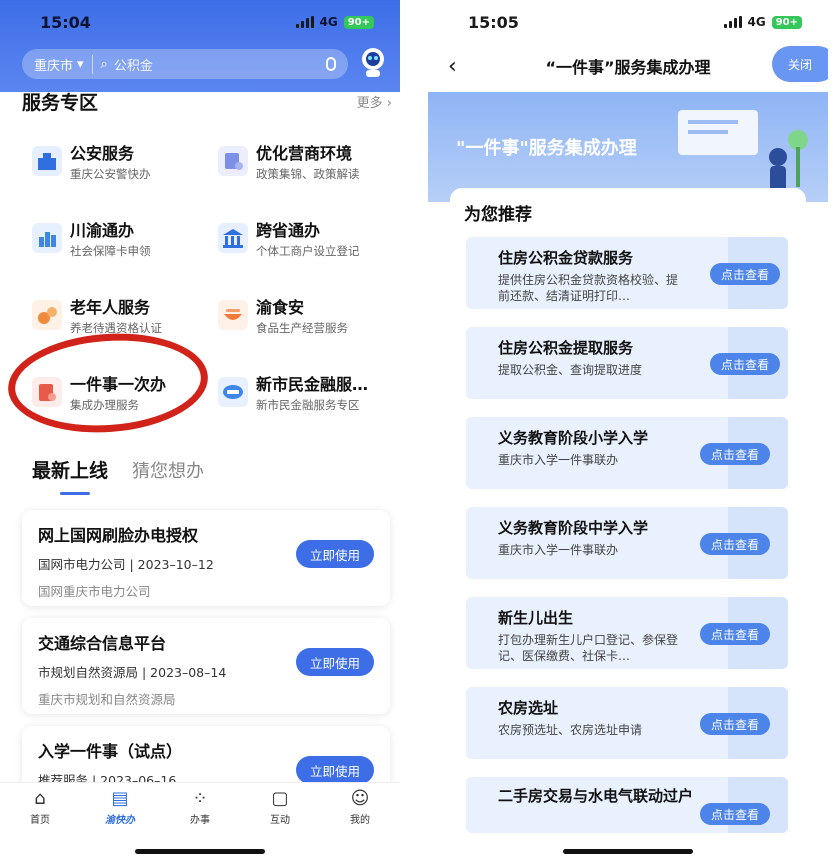 Image resolution: width=833 pixels, height=859 pixels. I want to click on banner: "一件事"服务集成办理, so click(628, 147).